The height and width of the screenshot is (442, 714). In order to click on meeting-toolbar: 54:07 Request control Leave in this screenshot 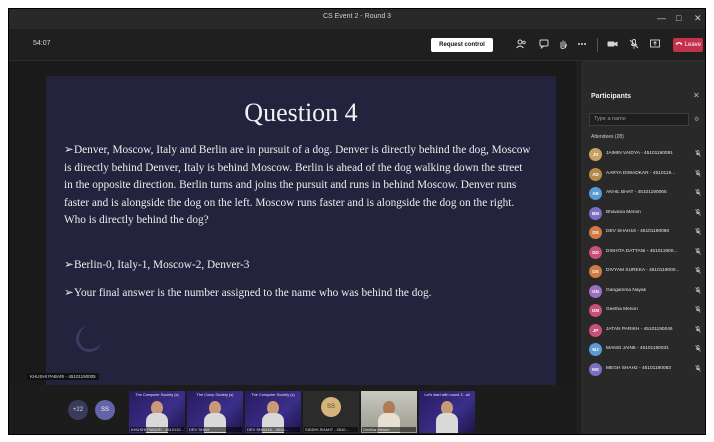, I will do `click(357, 45)`.